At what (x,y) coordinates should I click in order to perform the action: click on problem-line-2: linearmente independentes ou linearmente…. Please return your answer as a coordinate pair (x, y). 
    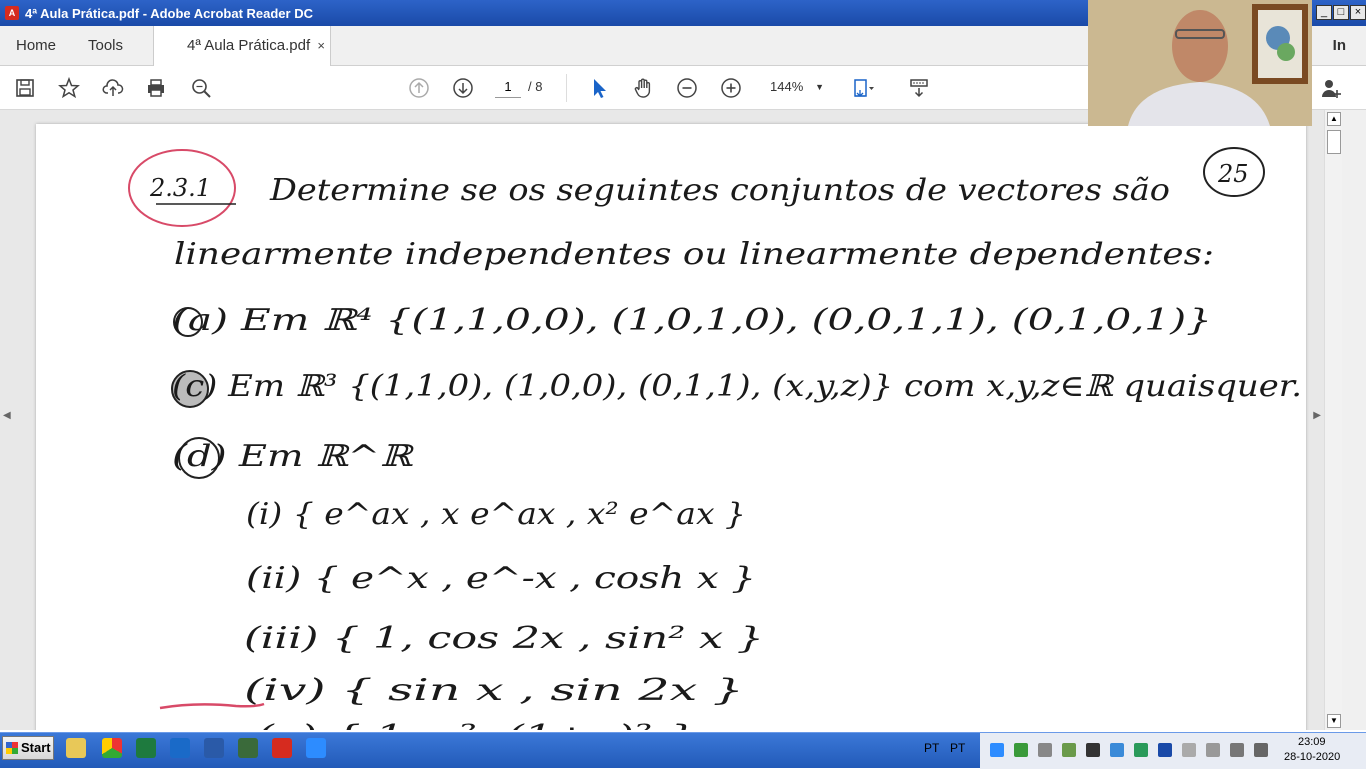
    Looking at the image, I should click on (694, 254).